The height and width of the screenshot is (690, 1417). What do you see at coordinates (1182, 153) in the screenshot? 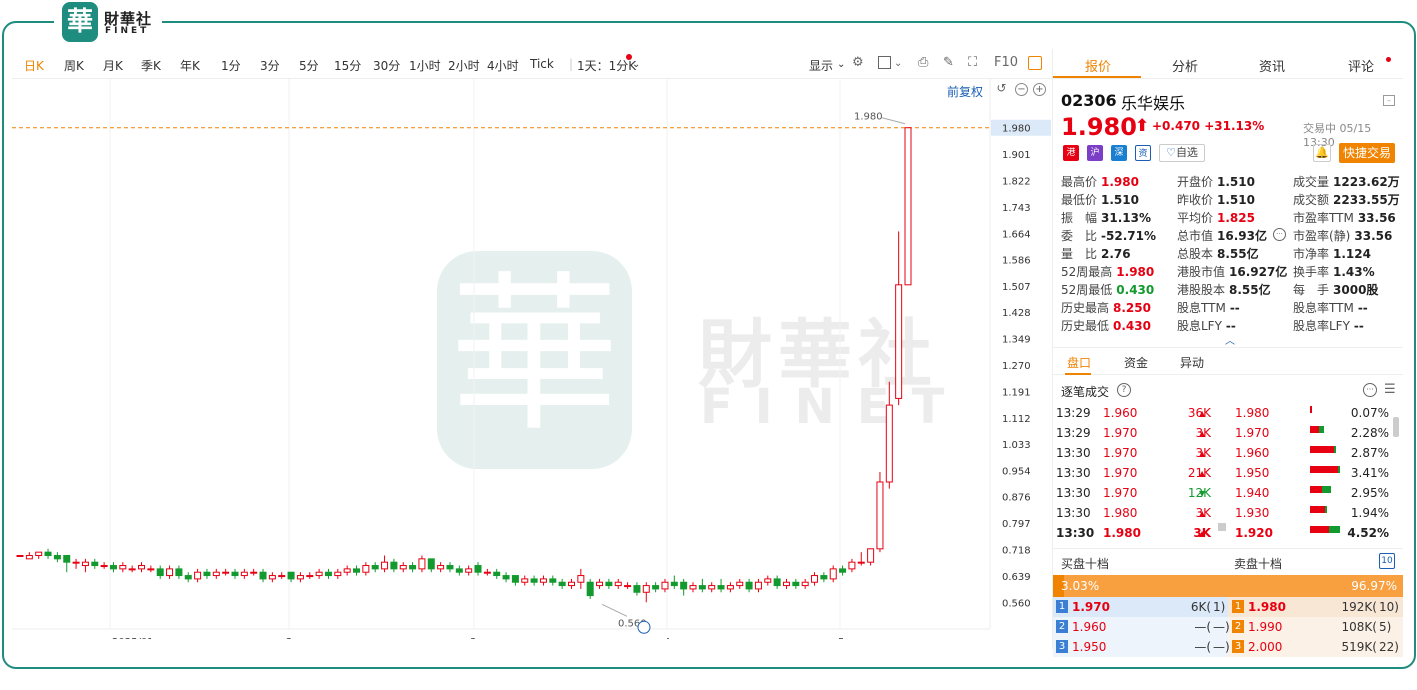
I see `add-watchlist-button: ♡自选` at bounding box center [1182, 153].